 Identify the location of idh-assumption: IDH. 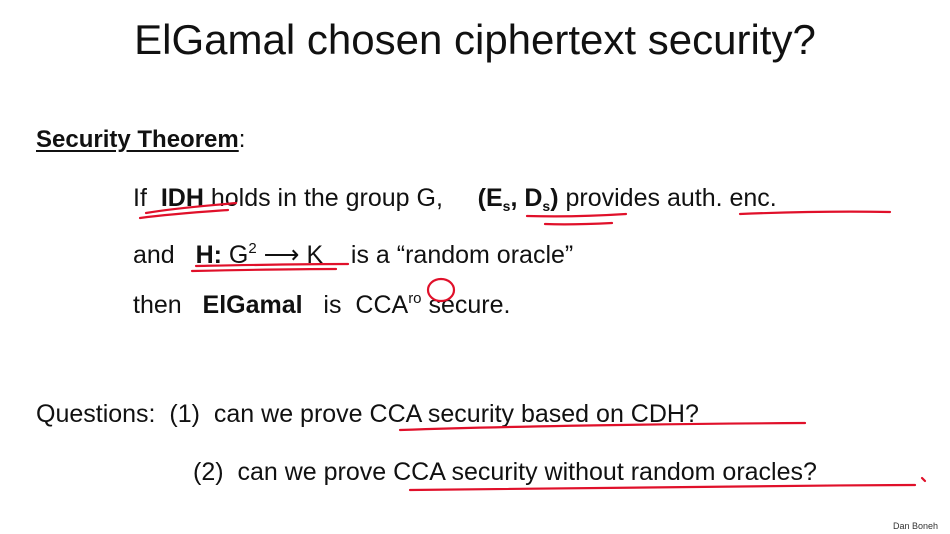
(182, 198).